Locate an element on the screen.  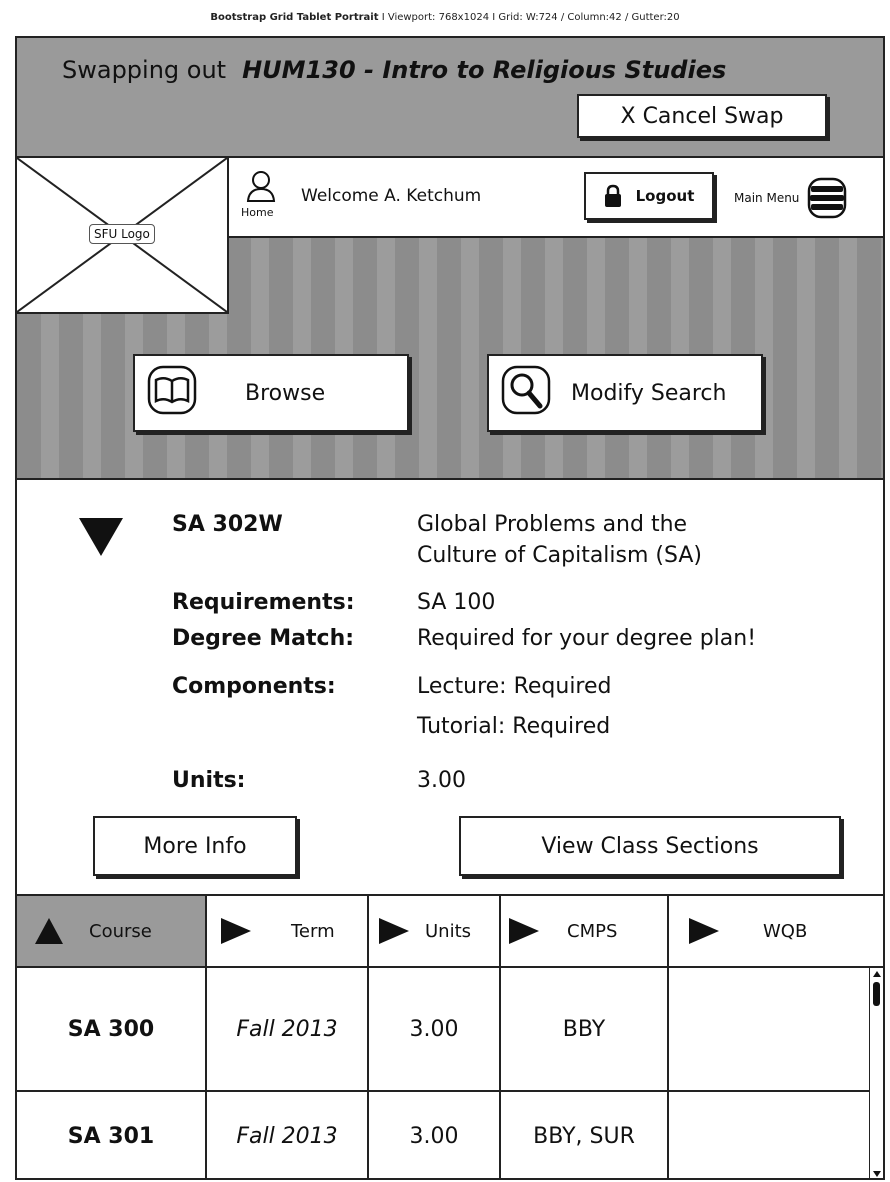
course-code: SA 302W is located at coordinates (227, 524).